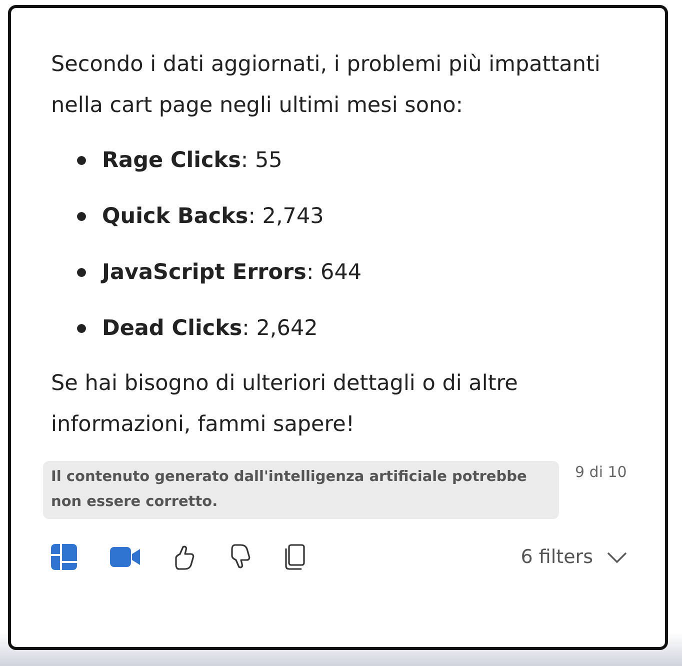 The width and height of the screenshot is (682, 666). Describe the element at coordinates (210, 329) in the screenshot. I see `list-item-text: Dead Clicks: 2,642` at that location.